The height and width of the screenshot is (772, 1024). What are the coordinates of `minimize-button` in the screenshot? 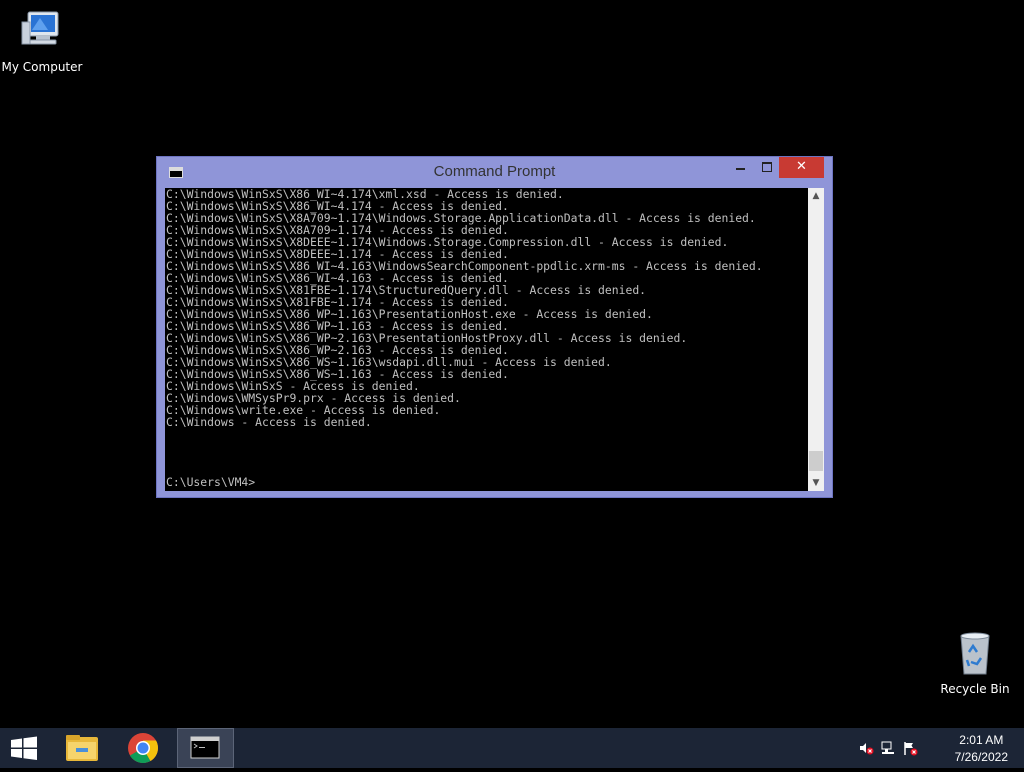 It's located at (740, 167).